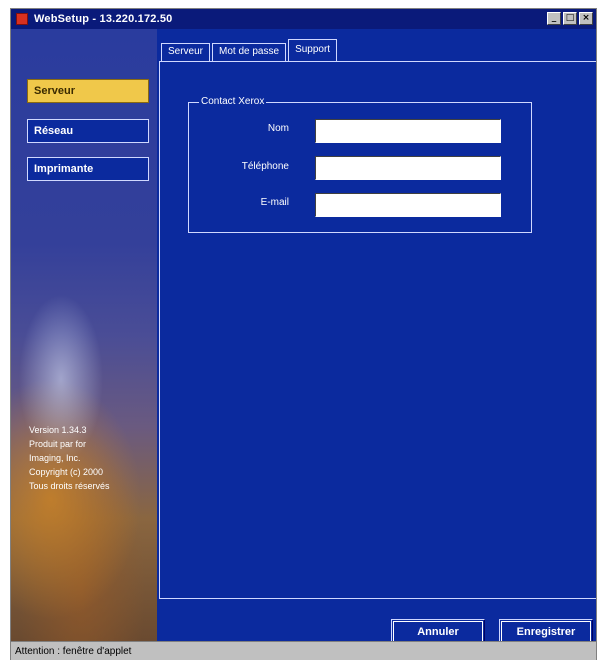 Image resolution: width=597 pixels, height=660 pixels. What do you see at coordinates (58, 444) in the screenshot?
I see `about-line: Produit par for` at bounding box center [58, 444].